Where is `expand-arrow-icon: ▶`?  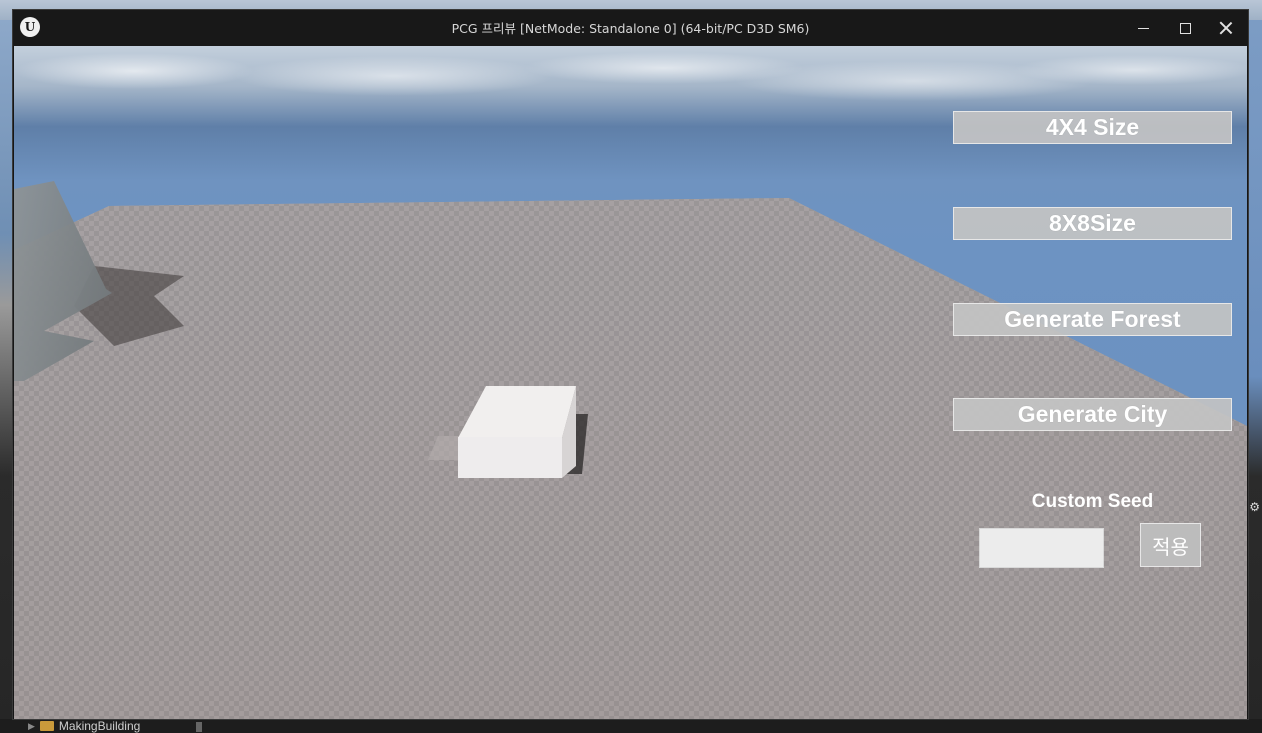 expand-arrow-icon: ▶ is located at coordinates (31, 726).